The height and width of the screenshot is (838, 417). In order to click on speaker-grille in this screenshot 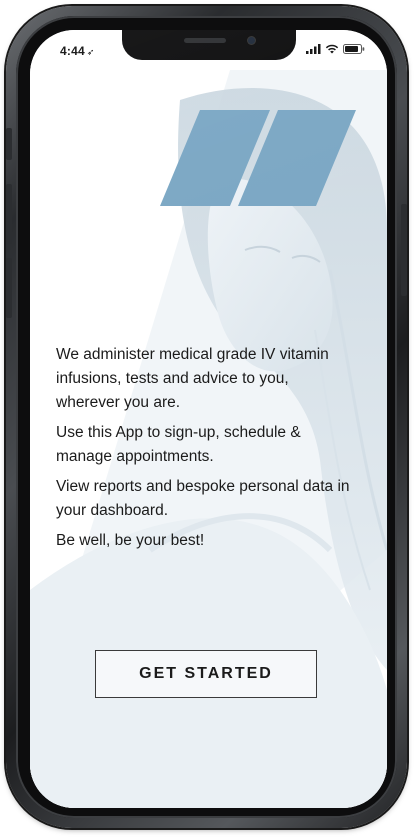, I will do `click(205, 40)`.